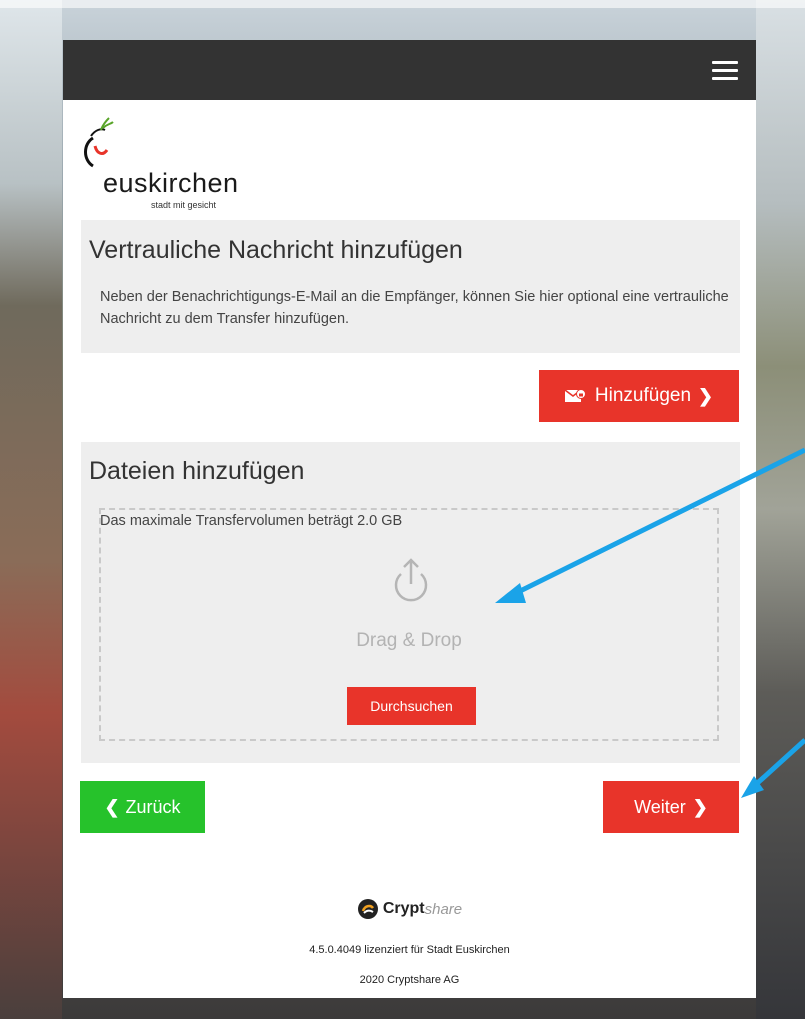  Describe the element at coordinates (367, 909) in the screenshot. I see `cryptshare-icon` at that location.